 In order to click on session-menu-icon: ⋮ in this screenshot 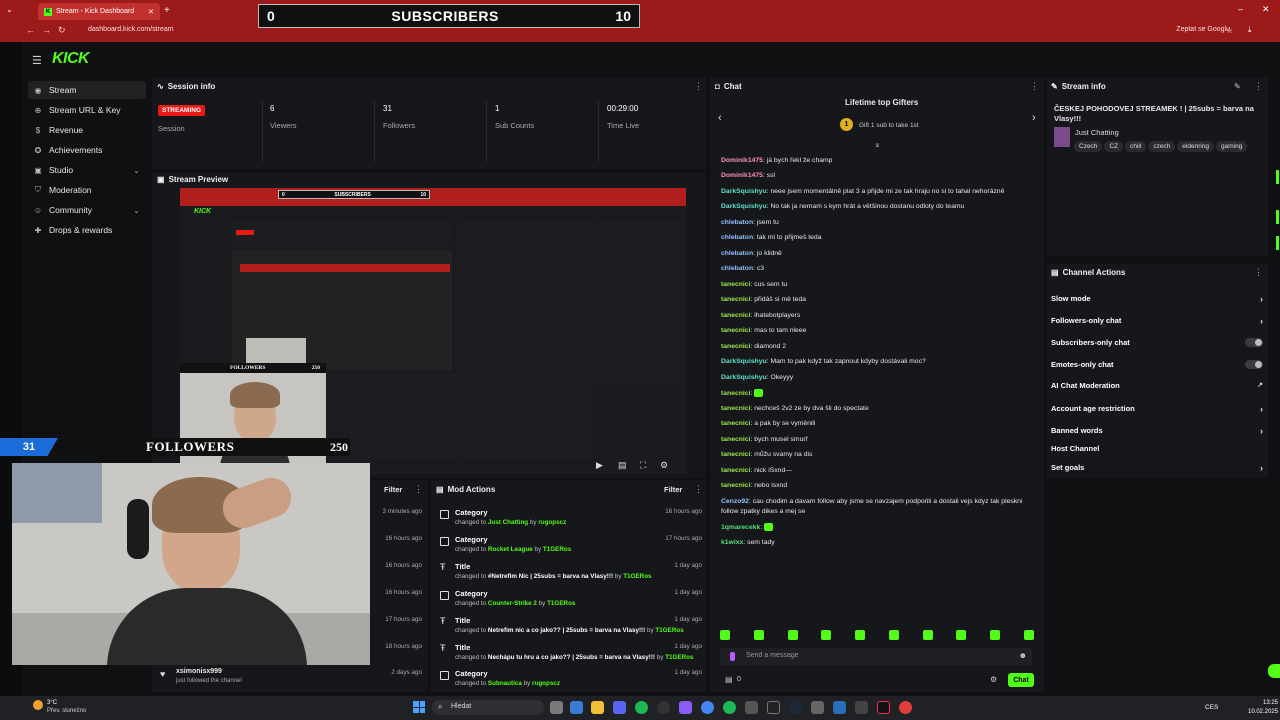, I will do `click(698, 86)`.